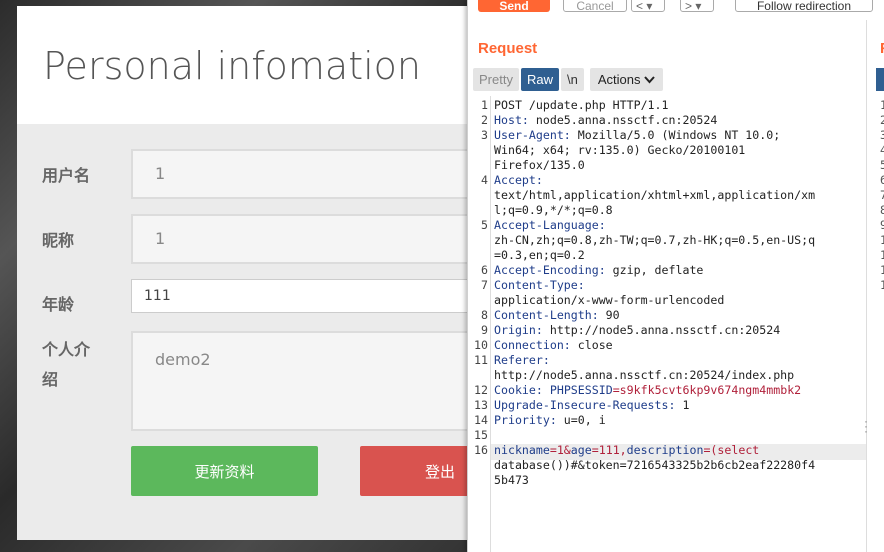  Describe the element at coordinates (619, 150) in the screenshot. I see `code-line: Win64; x64; rv:135.0) Gecko/20100101` at that location.